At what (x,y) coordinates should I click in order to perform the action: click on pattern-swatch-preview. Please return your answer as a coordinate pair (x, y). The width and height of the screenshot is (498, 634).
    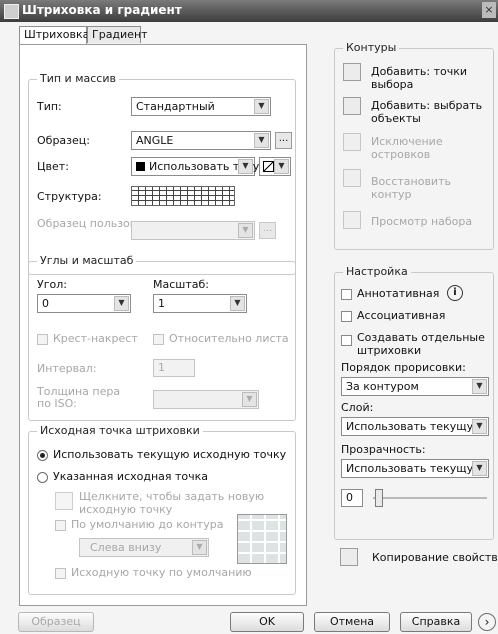
    Looking at the image, I should click on (183, 196).